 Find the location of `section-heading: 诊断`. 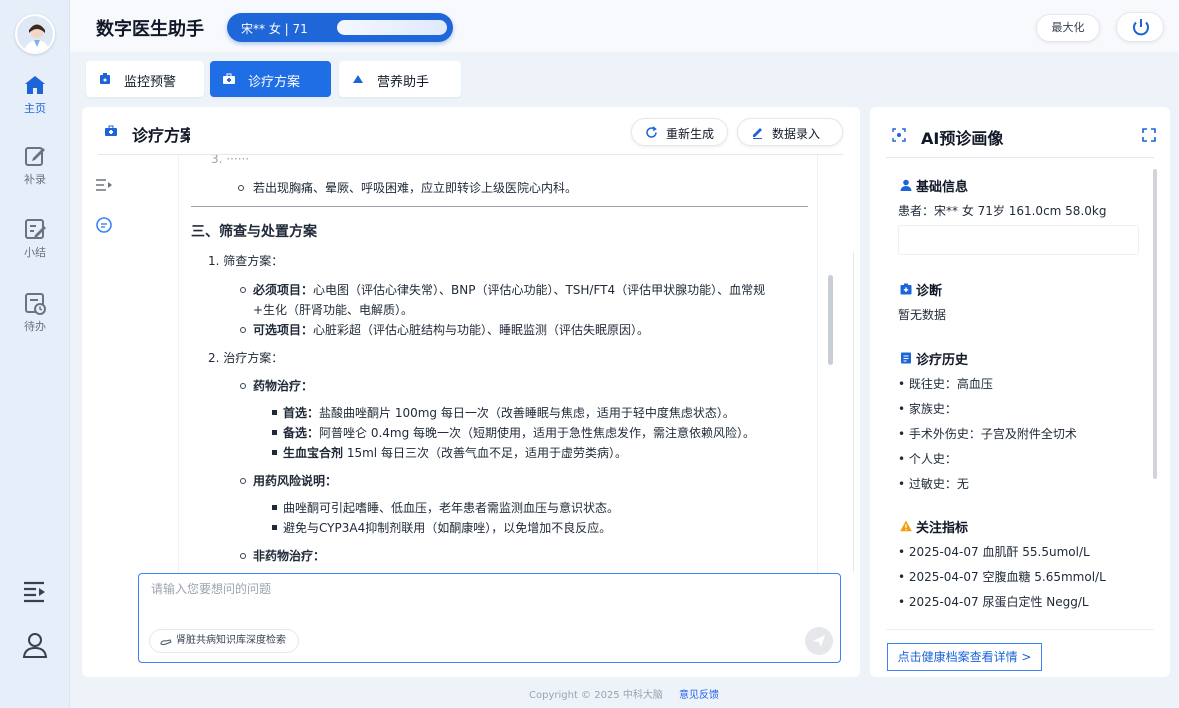

section-heading: 诊断 is located at coordinates (929, 291).